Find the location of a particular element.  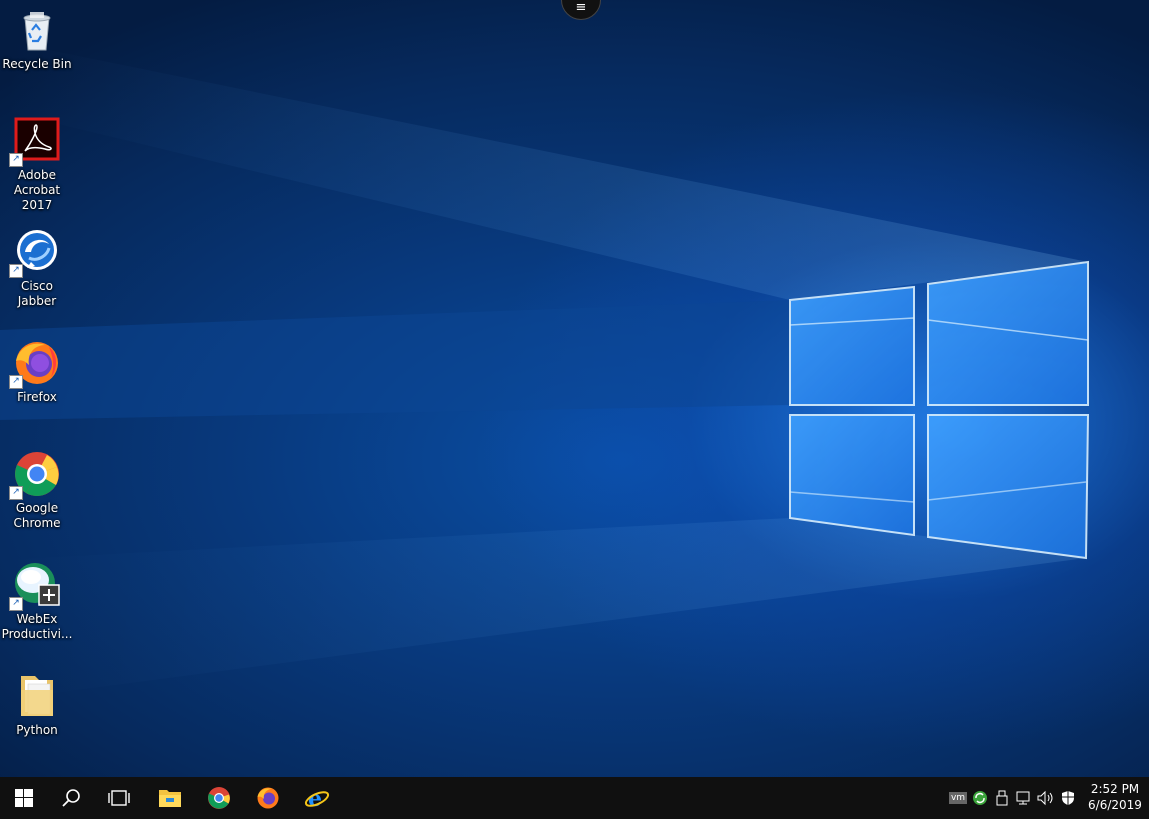

vmware-icon: vm is located at coordinates (958, 798).